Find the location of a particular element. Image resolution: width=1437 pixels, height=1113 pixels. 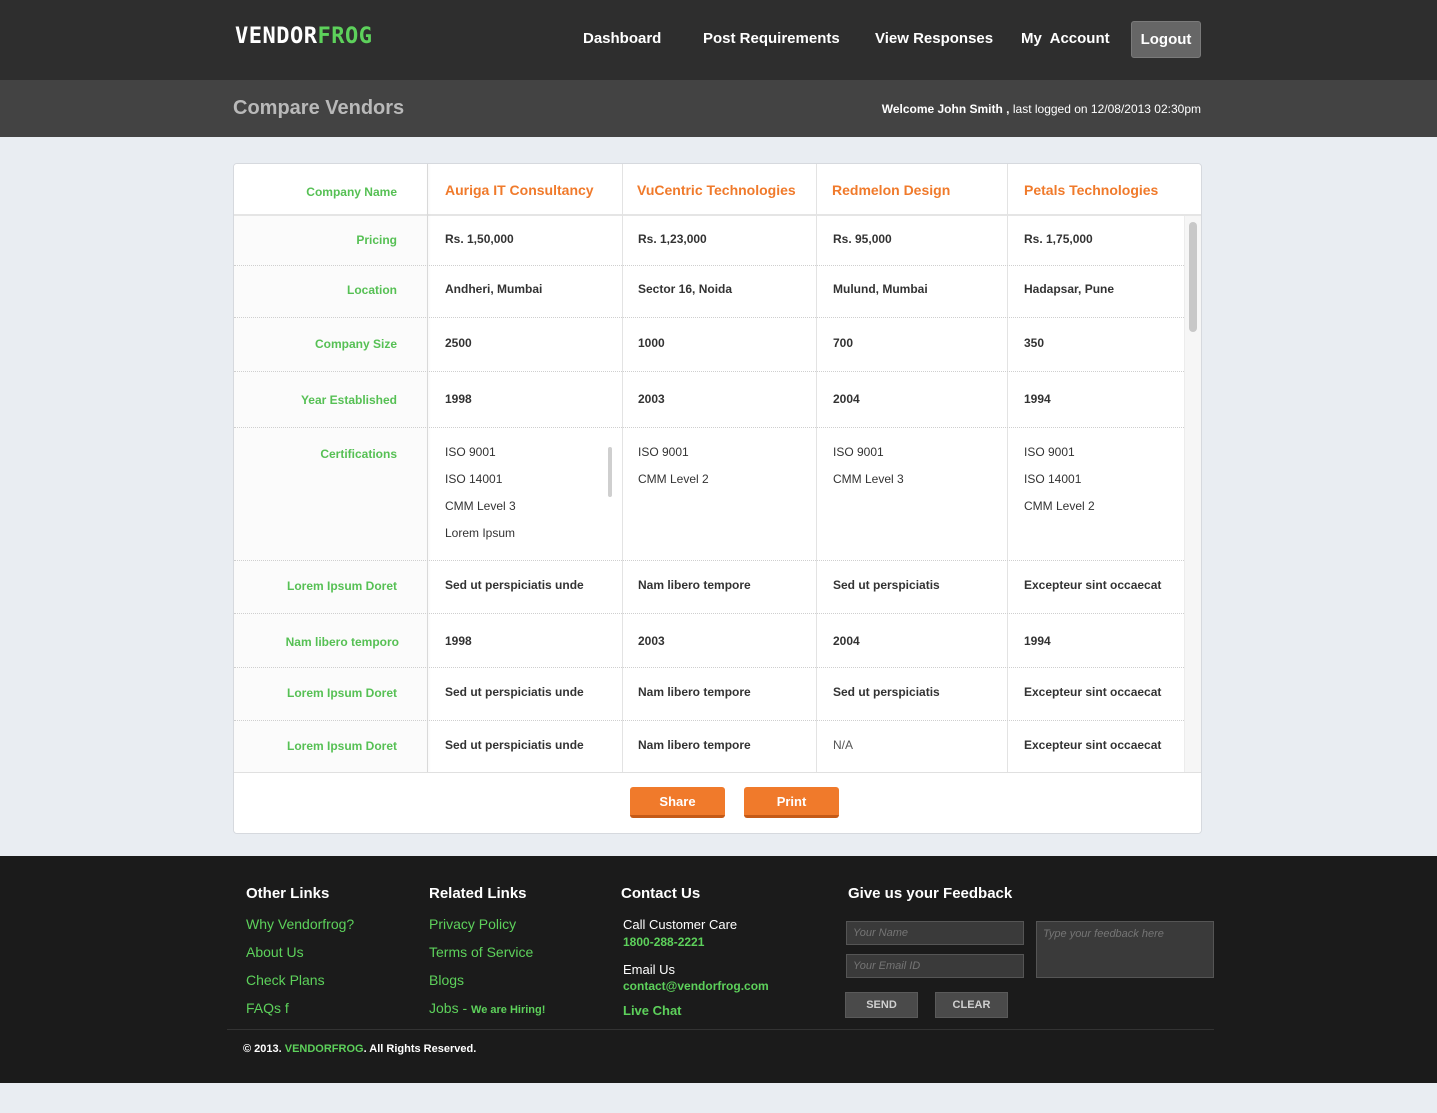

certification-item: CMM Level 2 is located at coordinates (673, 479).